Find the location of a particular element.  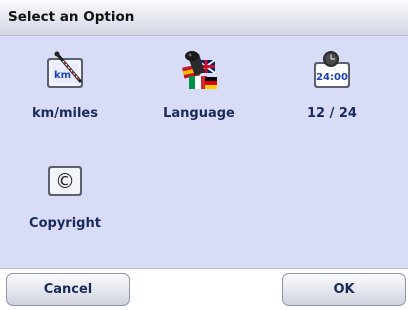

option-12-24: 24:00 12 / 24 is located at coordinates (332, 95).